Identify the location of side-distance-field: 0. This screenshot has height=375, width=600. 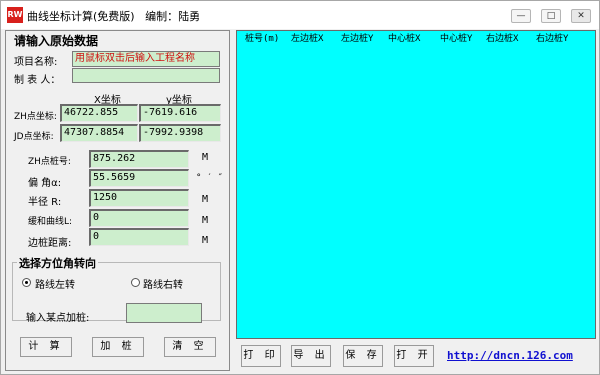
(139, 237).